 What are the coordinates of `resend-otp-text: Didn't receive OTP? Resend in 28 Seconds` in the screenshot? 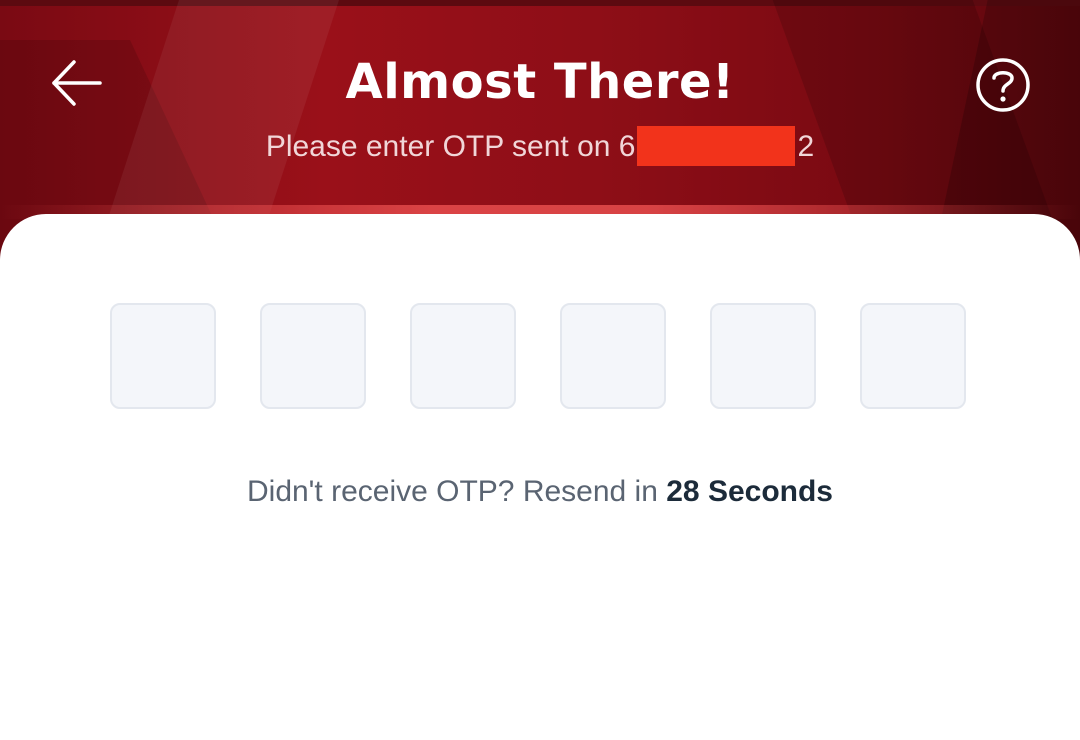 It's located at (540, 492).